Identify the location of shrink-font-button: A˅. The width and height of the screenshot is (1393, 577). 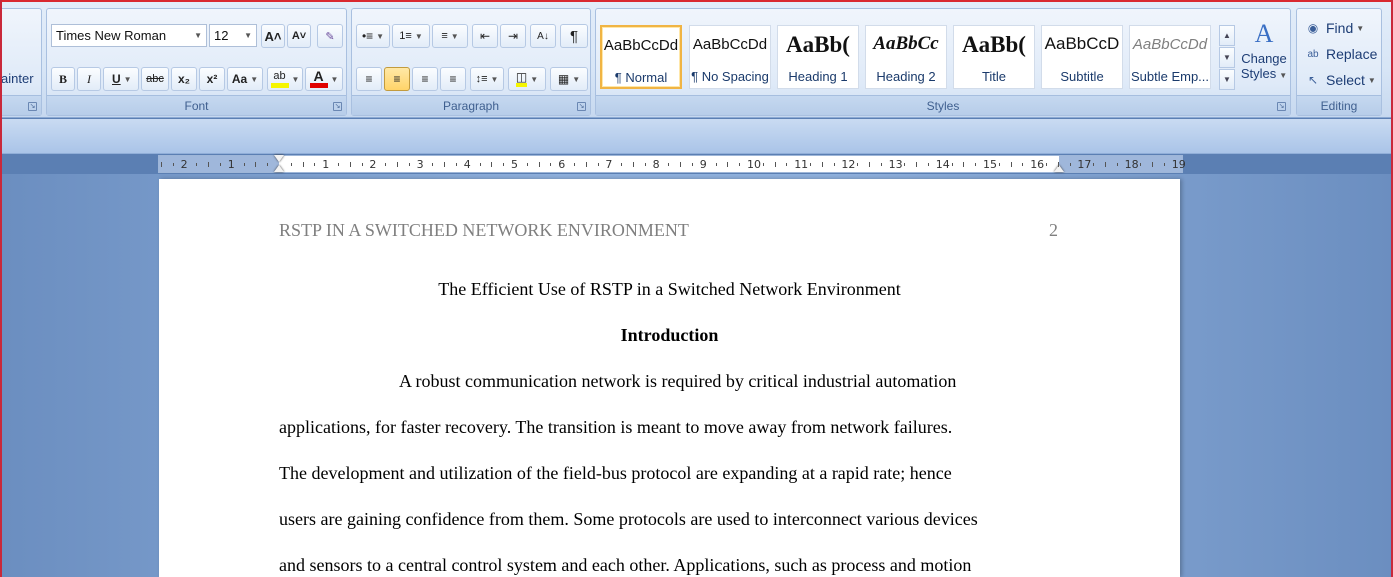
(299, 36).